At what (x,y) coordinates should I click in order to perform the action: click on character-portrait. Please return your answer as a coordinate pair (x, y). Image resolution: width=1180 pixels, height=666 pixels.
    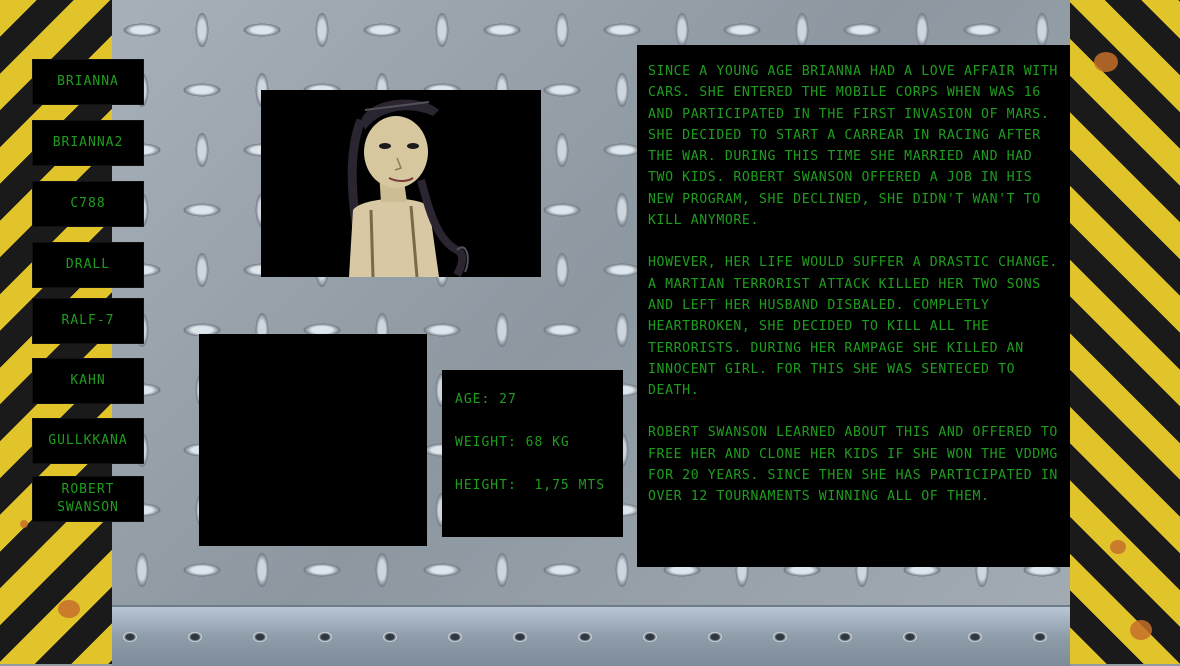
    Looking at the image, I should click on (401, 184).